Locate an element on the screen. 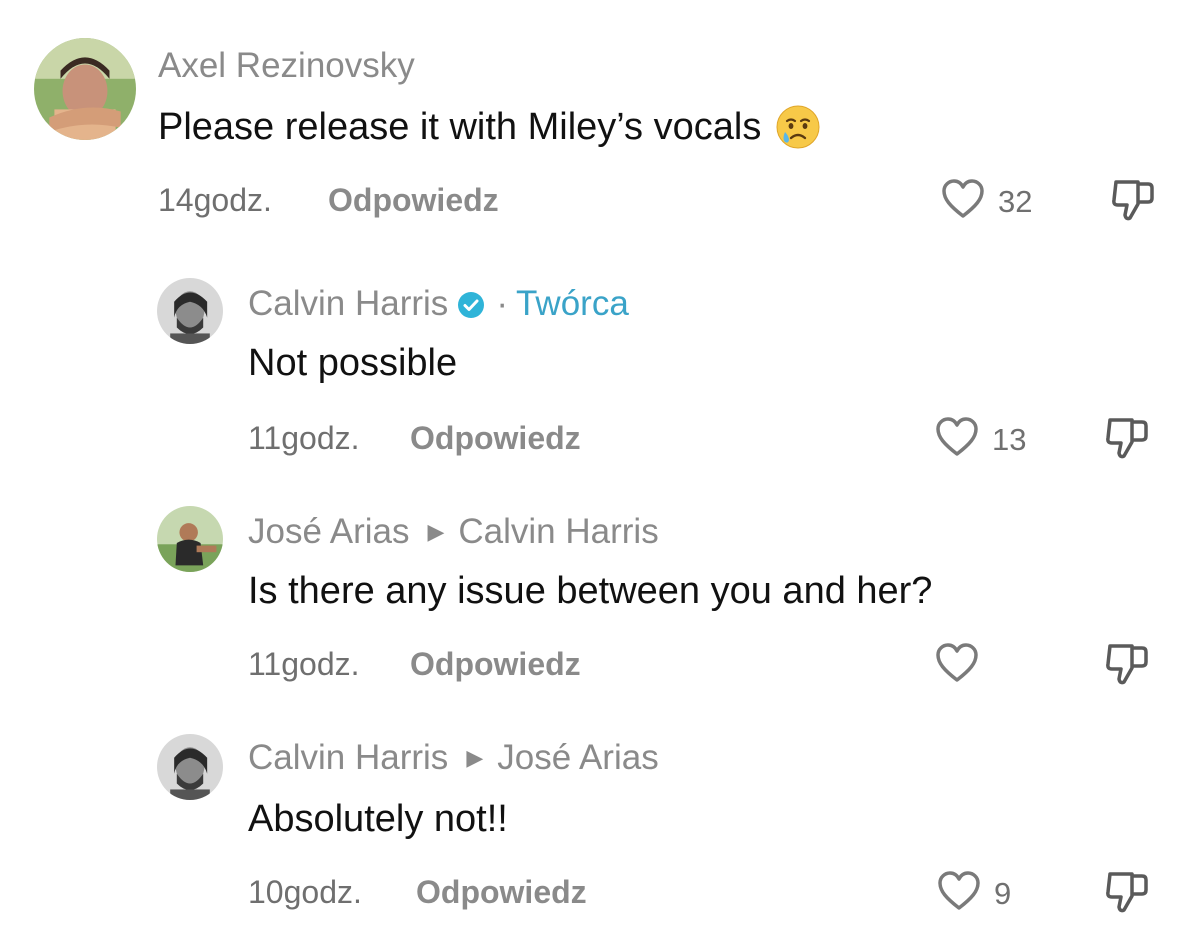 The width and height of the screenshot is (1200, 936). comment-text-content: Absolutely not!! is located at coordinates (378, 819).